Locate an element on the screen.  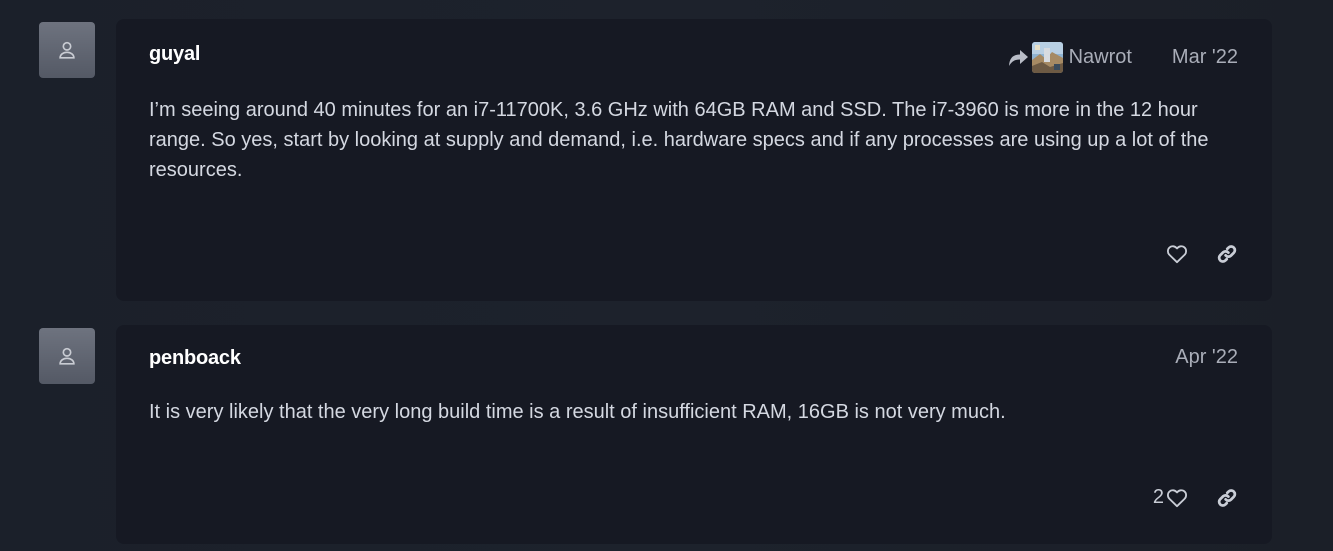
post-actions: 2 is located at coordinates (1195, 497).